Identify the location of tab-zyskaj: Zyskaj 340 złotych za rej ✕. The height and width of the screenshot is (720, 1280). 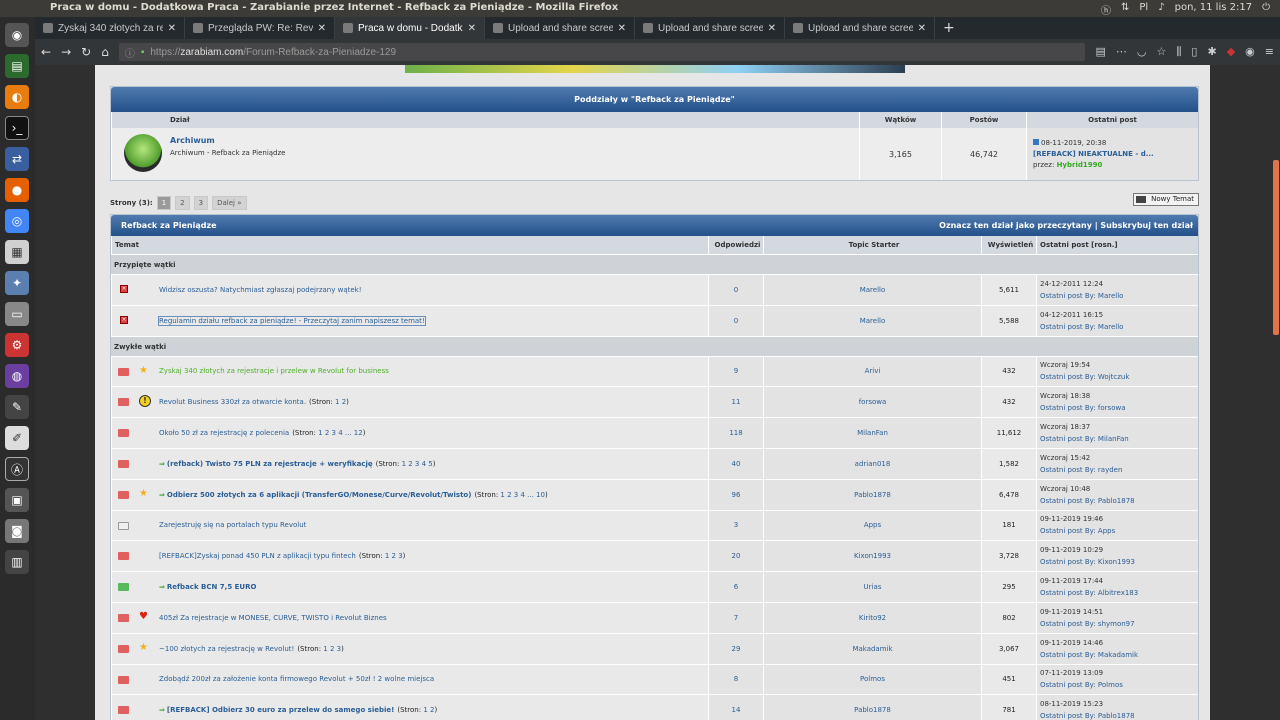
(110, 28).